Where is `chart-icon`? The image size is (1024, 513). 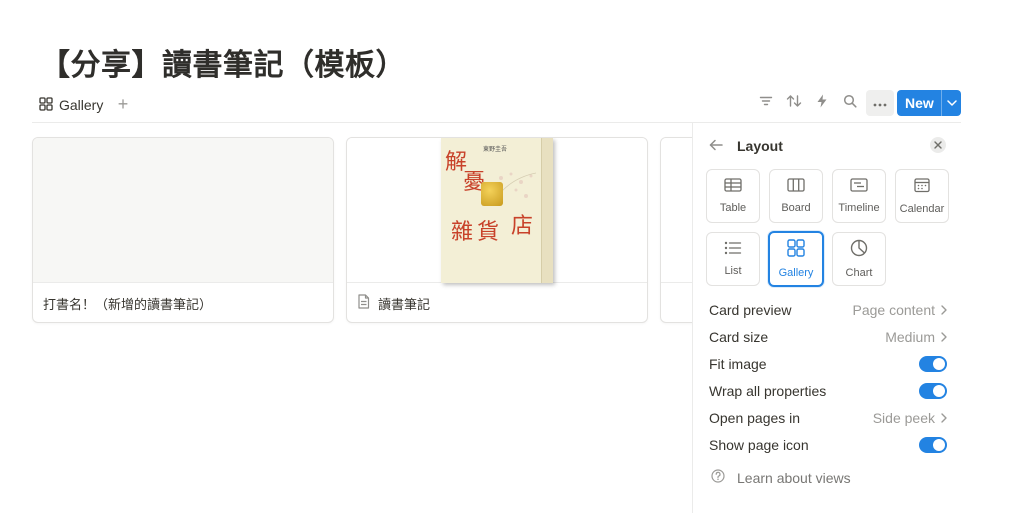 chart-icon is located at coordinates (859, 250).